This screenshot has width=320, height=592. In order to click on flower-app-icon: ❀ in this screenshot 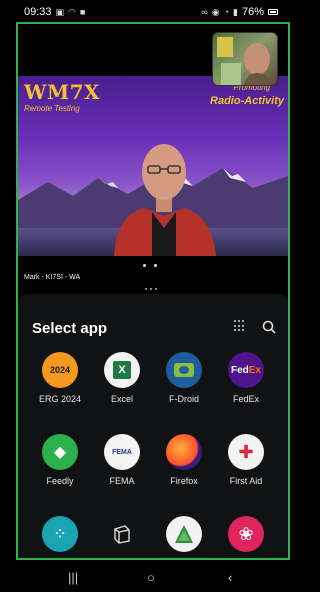, I will do `click(246, 534)`.